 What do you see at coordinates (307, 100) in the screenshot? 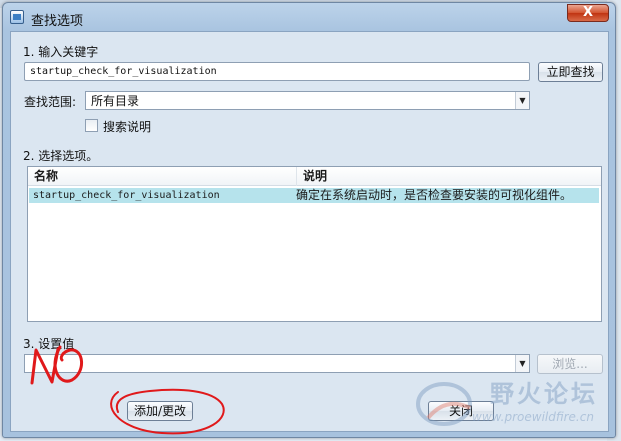
I see `scope-select: 所有目录 ▼` at bounding box center [307, 100].